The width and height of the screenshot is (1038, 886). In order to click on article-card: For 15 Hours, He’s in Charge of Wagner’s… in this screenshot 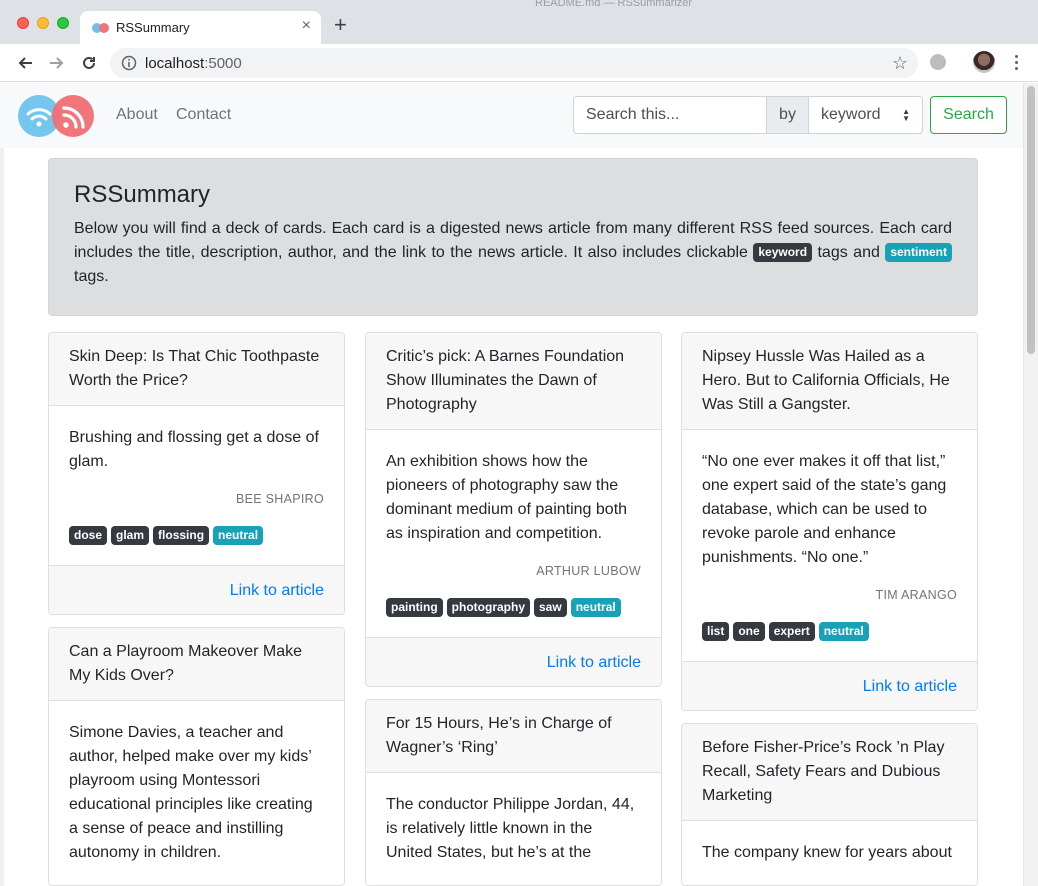, I will do `click(513, 792)`.